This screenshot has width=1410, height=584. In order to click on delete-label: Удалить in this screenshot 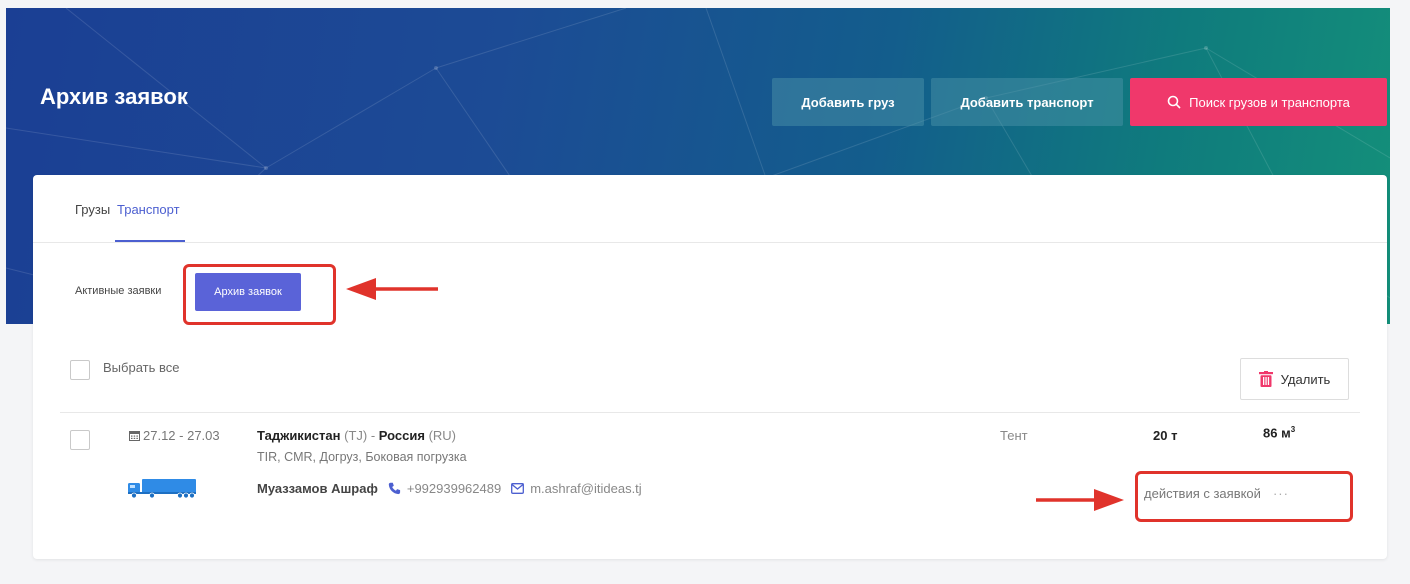, I will do `click(1305, 379)`.